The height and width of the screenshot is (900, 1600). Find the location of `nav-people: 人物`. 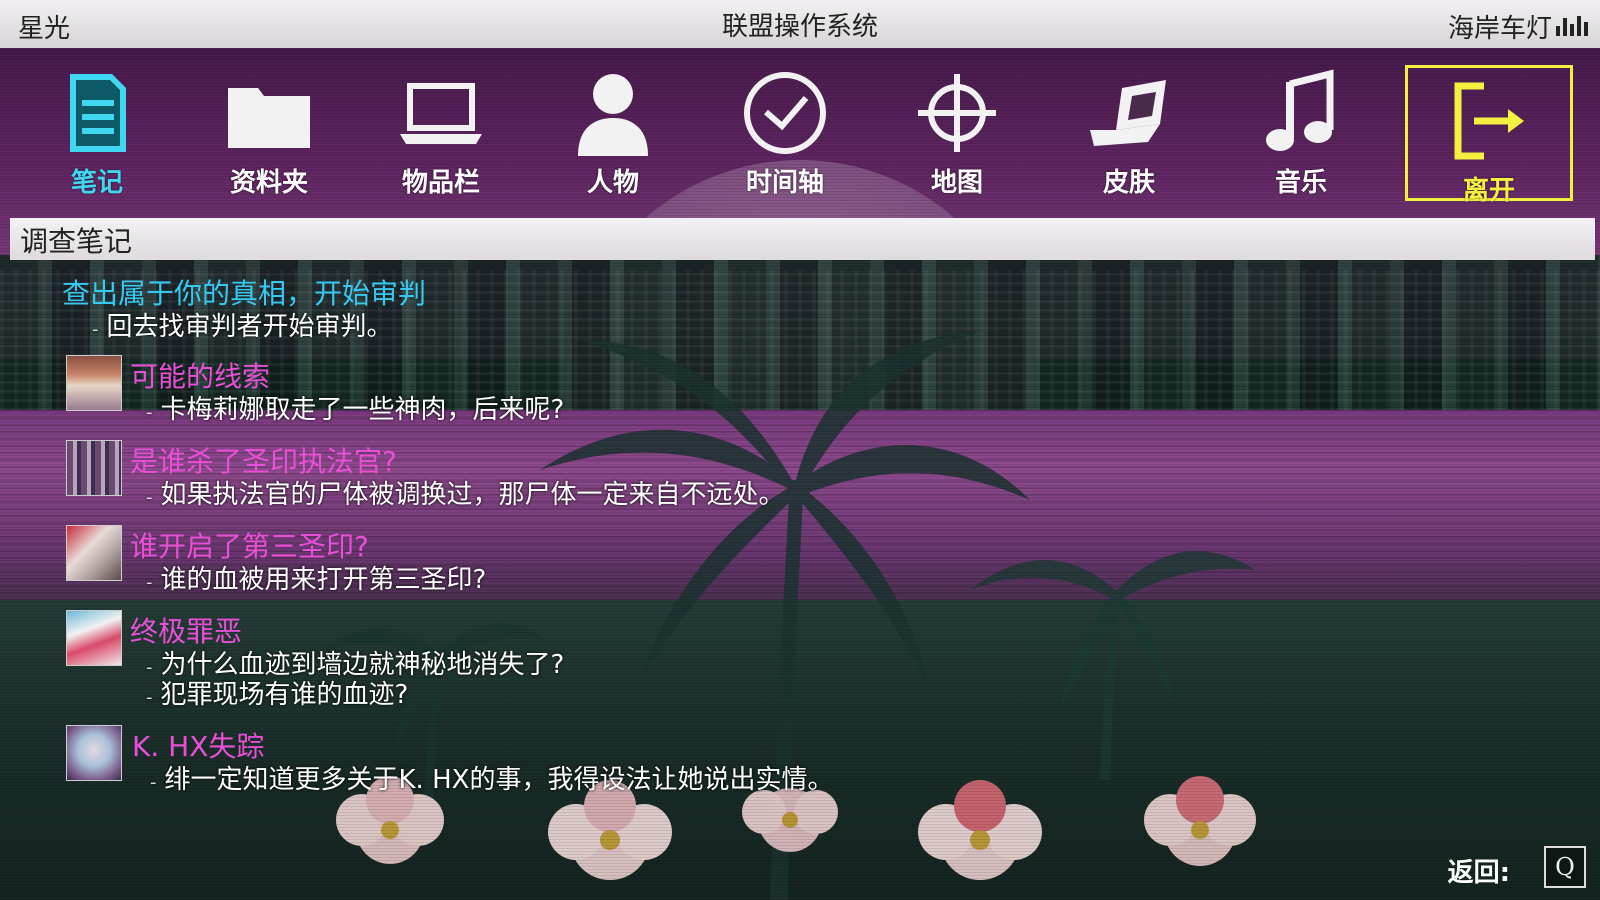

nav-people: 人物 is located at coordinates (613, 130).